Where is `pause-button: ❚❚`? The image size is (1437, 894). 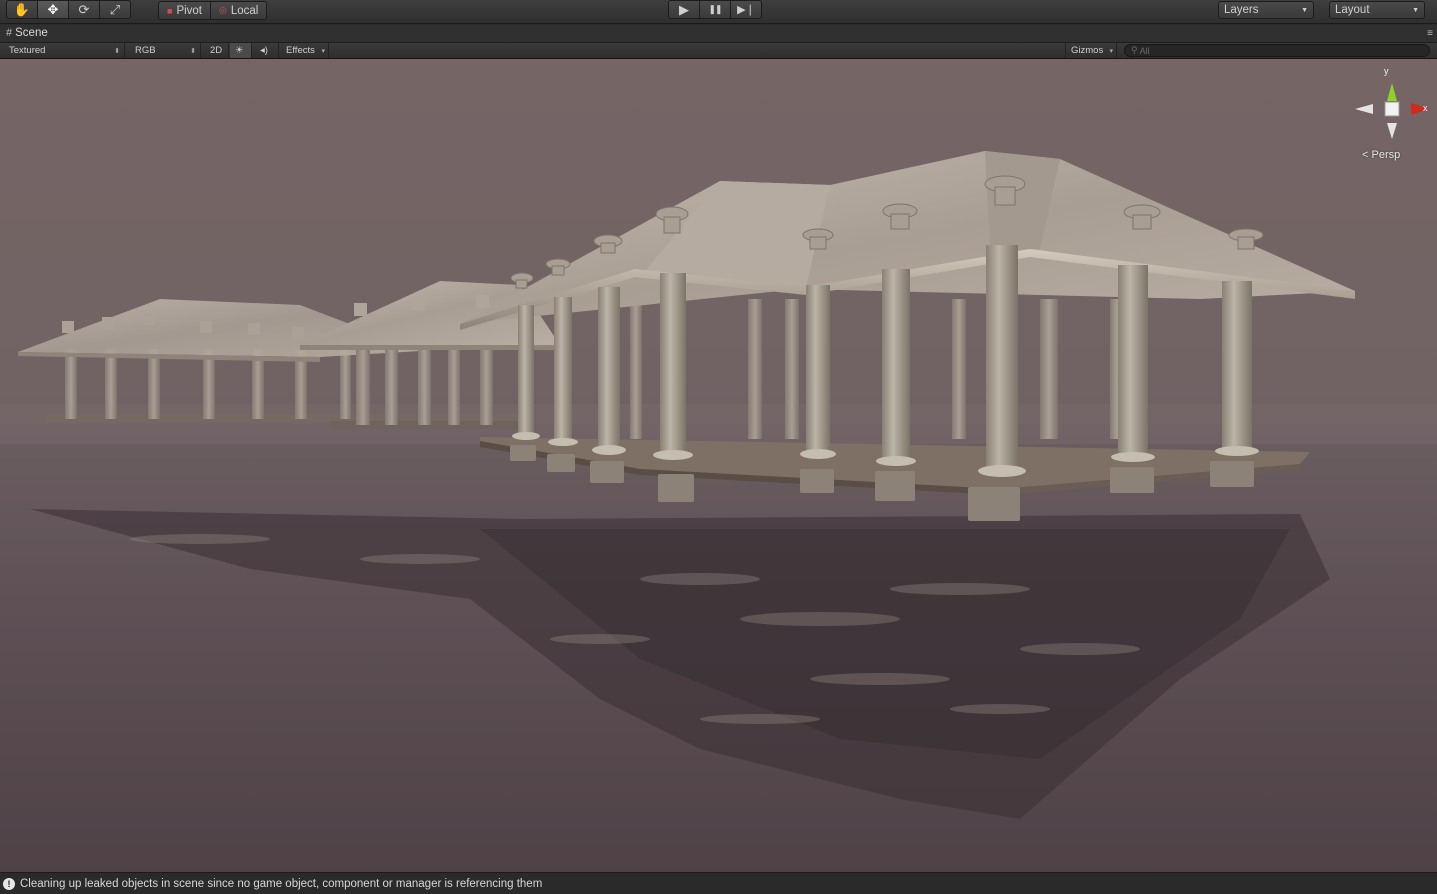
pause-button: ❚❚ is located at coordinates (715, 9).